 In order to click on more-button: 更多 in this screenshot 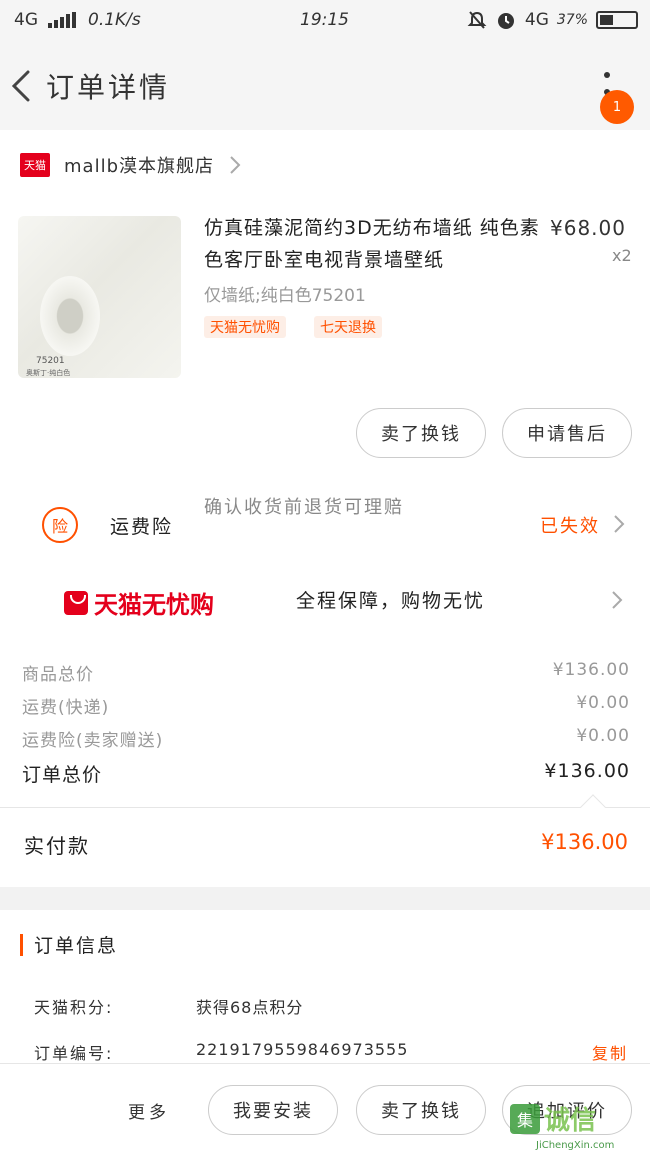, I will do `click(149, 1110)`.